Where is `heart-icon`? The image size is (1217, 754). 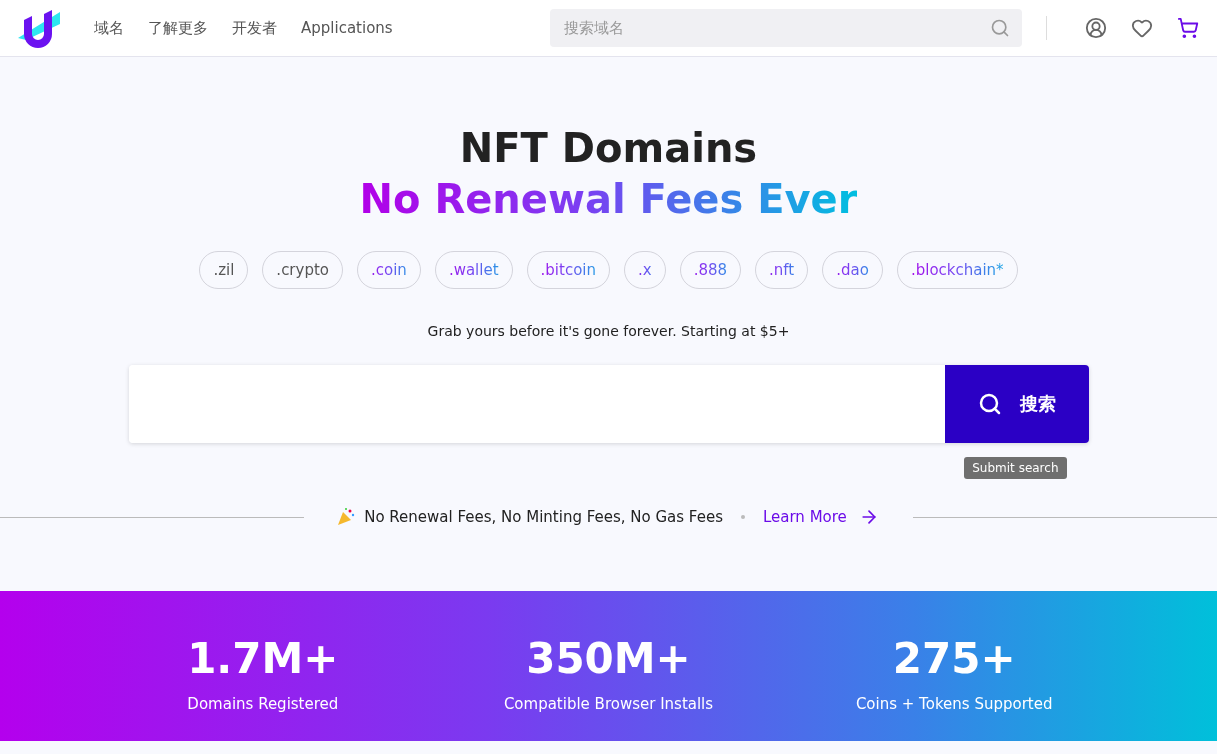 heart-icon is located at coordinates (1142, 28).